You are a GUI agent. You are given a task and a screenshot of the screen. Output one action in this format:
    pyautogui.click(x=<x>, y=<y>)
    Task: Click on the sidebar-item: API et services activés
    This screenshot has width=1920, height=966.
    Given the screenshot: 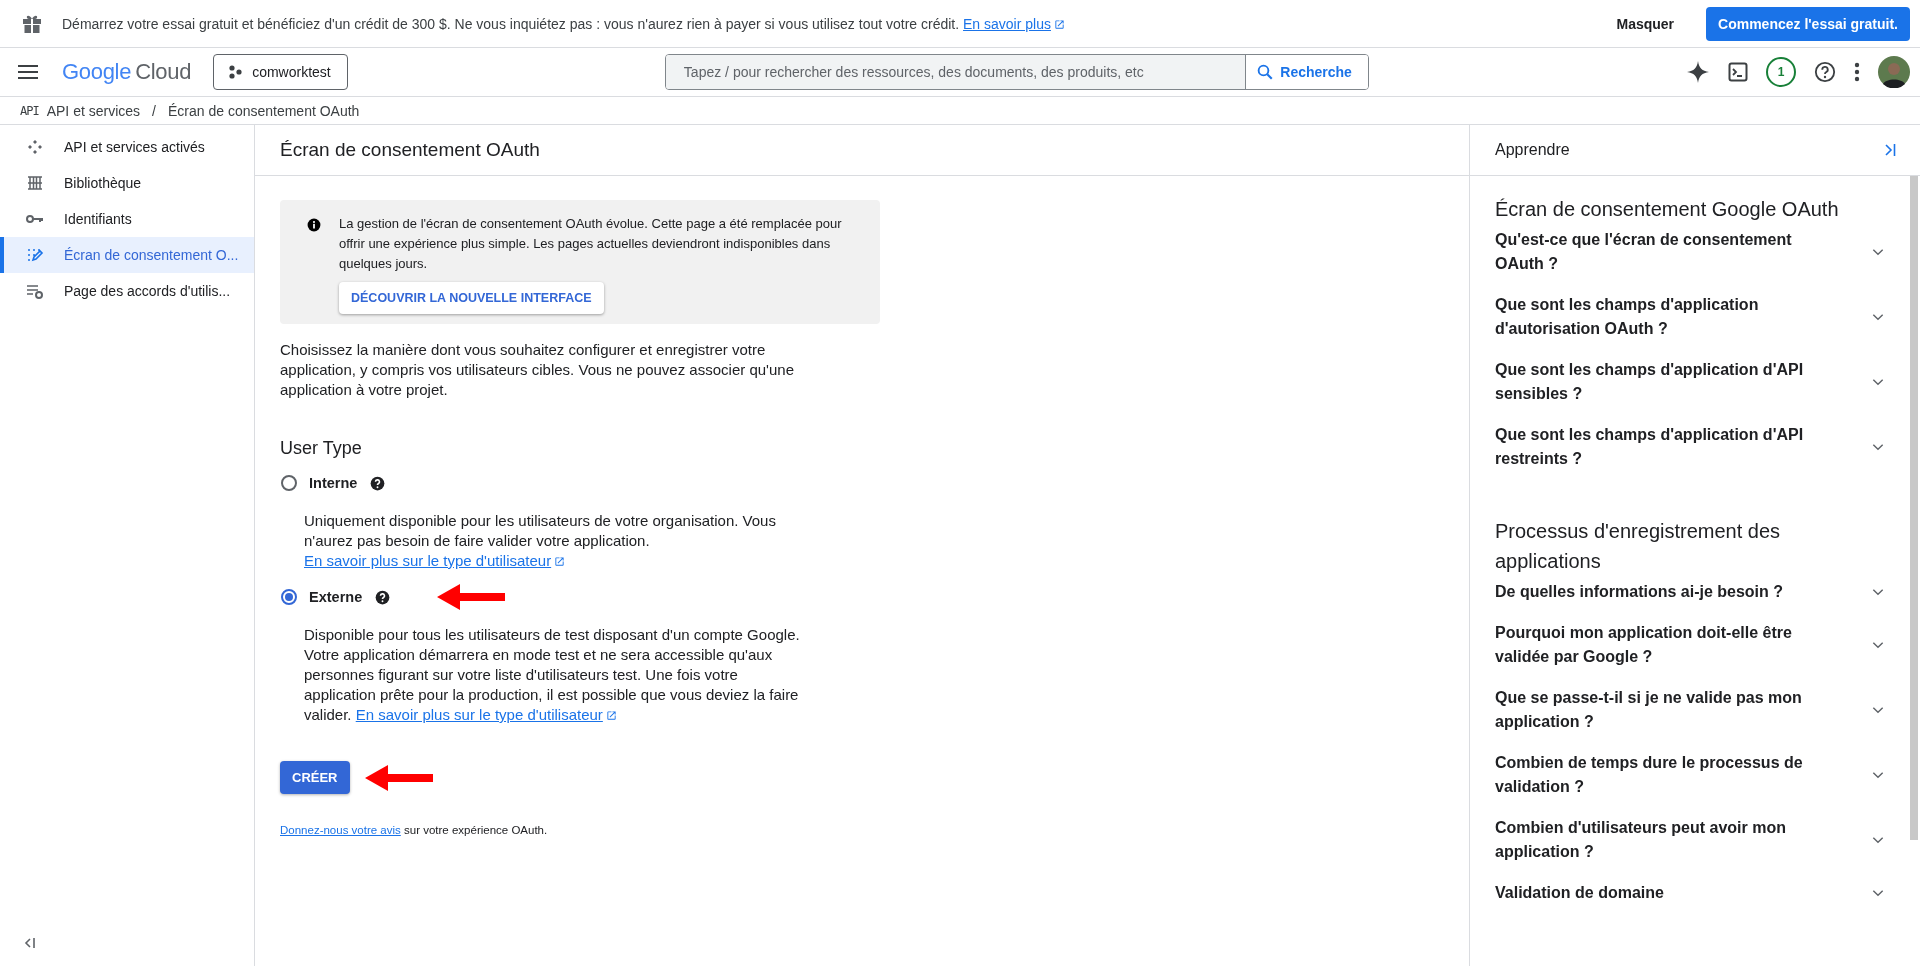 What is the action you would take?
    pyautogui.click(x=127, y=147)
    